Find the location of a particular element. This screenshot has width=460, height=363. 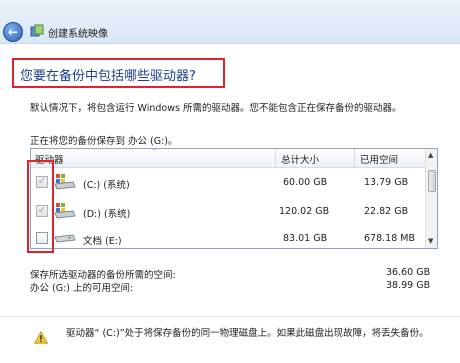

drive-total-size: 120.02 GB is located at coordinates (304, 211).